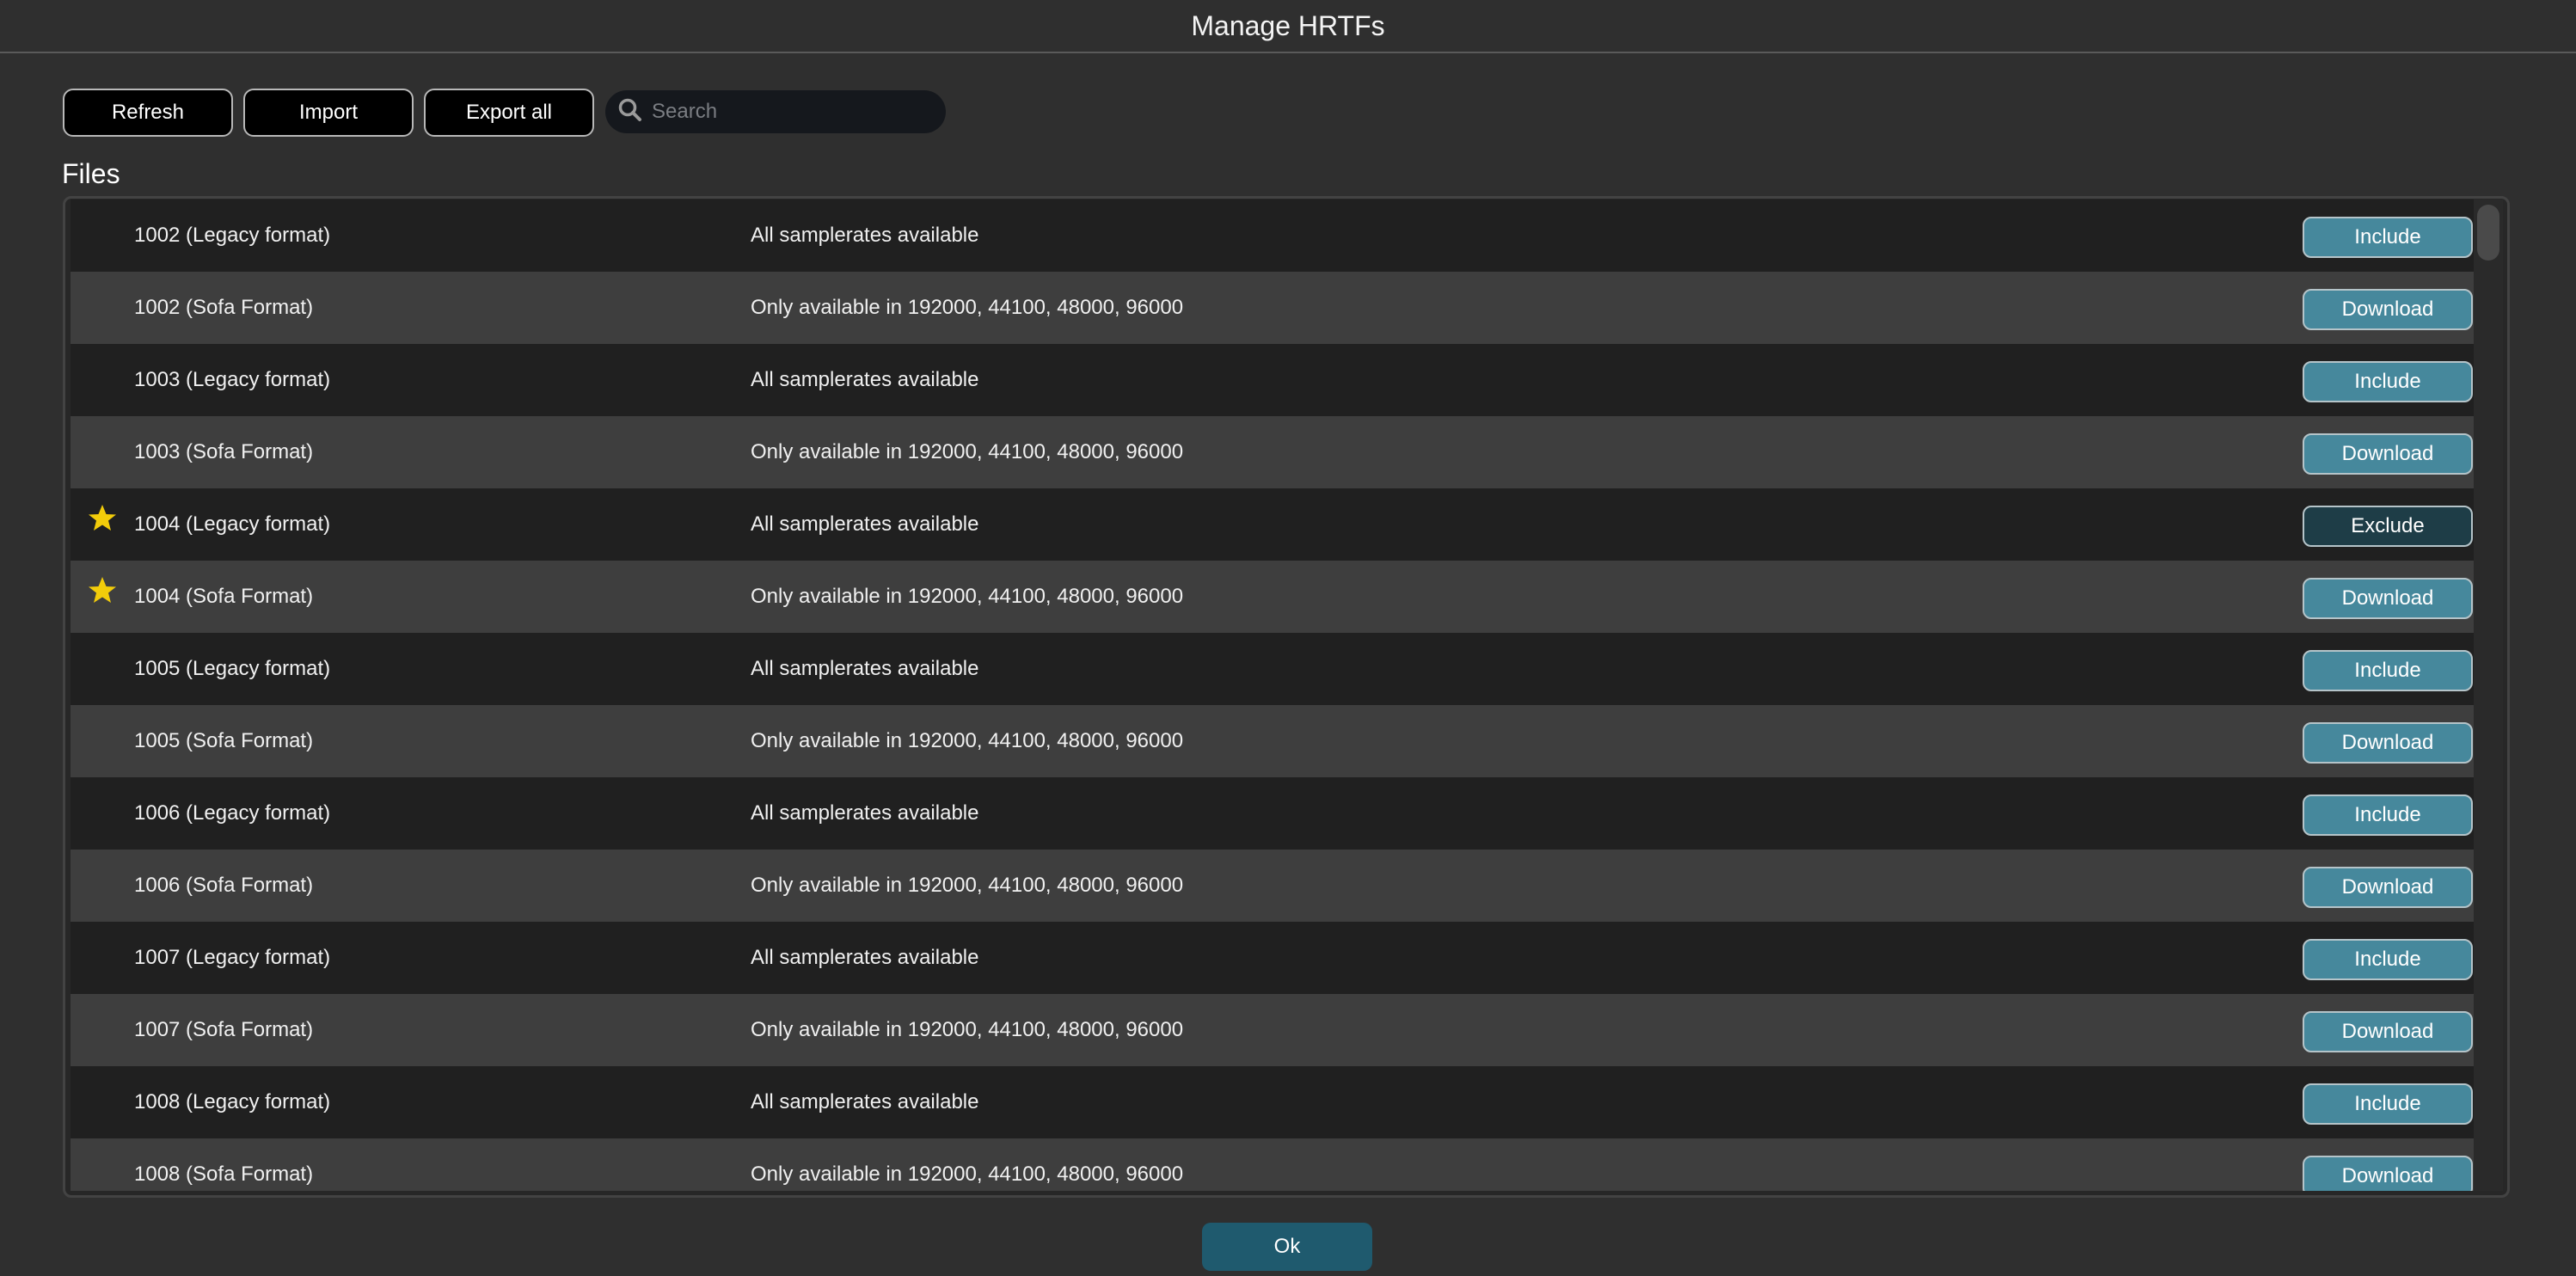  Describe the element at coordinates (509, 113) in the screenshot. I see `export-all-button: Export all` at that location.